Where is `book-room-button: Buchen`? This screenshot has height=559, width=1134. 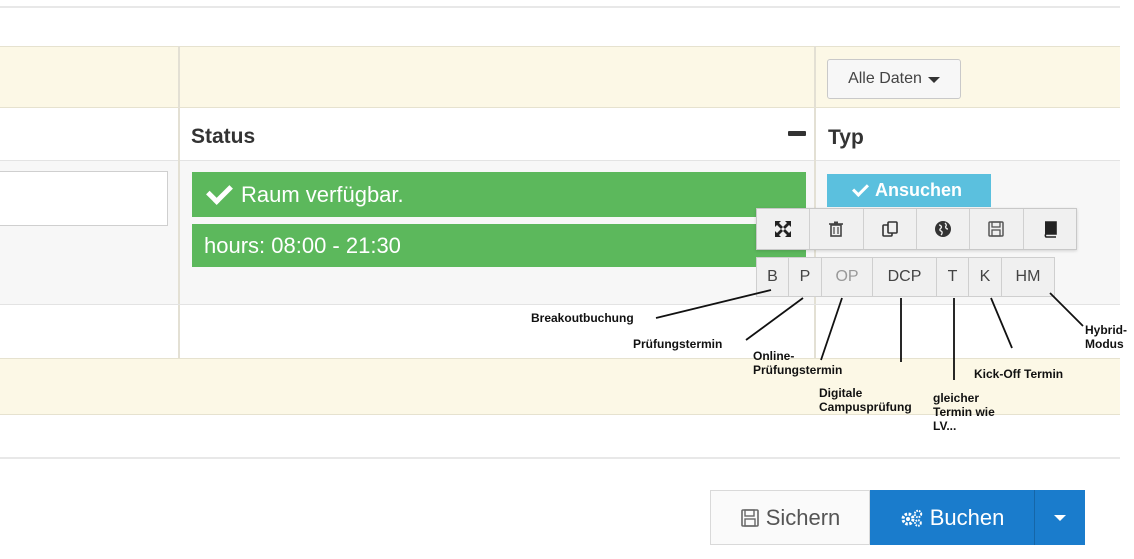
book-room-button: Buchen is located at coordinates (952, 517).